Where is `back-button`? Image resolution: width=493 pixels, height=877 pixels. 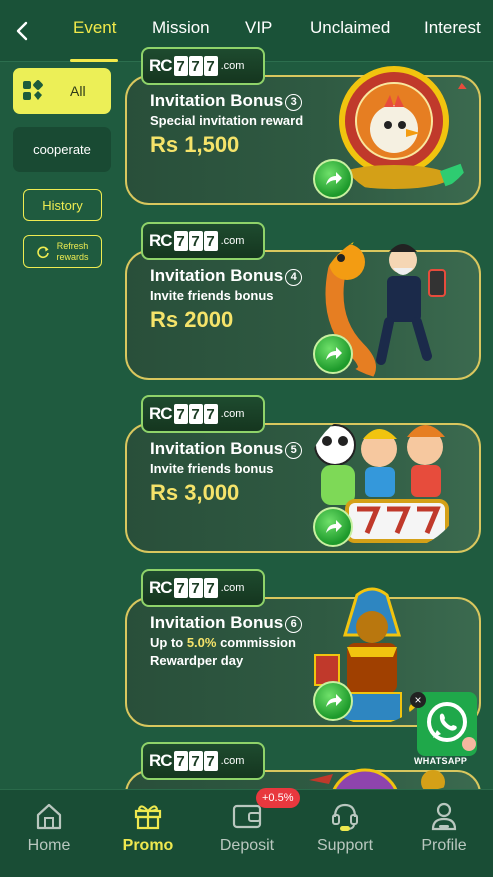
back-button is located at coordinates (22, 31).